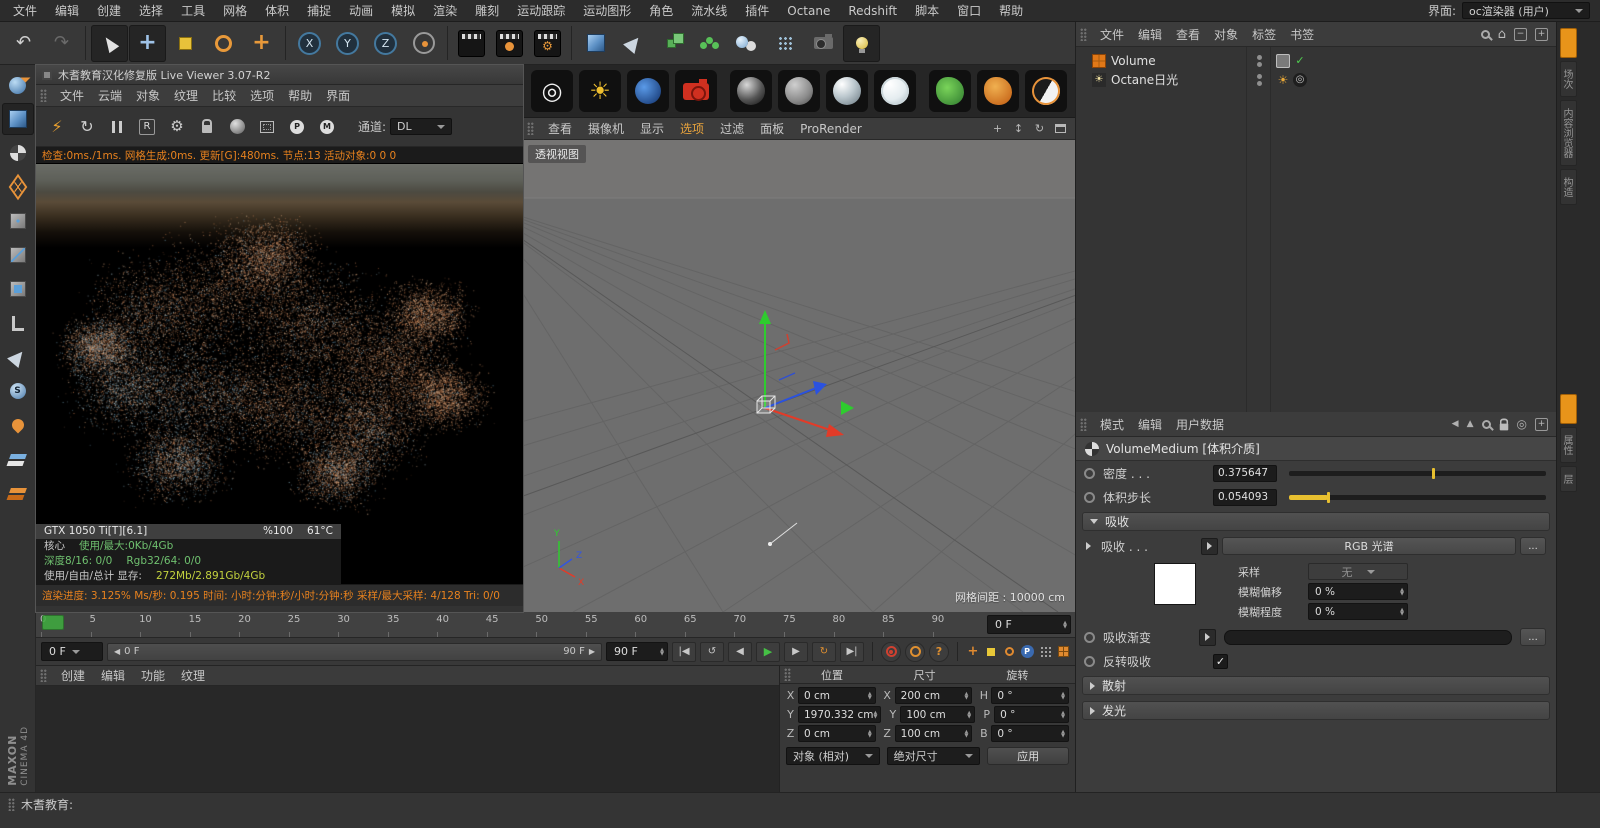 The height and width of the screenshot is (828, 1600). I want to click on timeline-tick: 70, so click(758, 624).